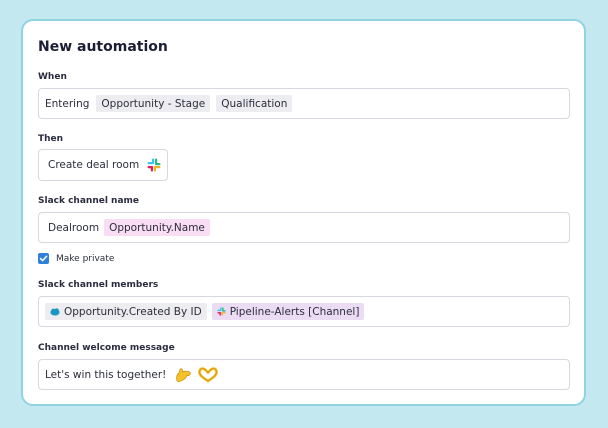 Image resolution: width=608 pixels, height=428 pixels. Describe the element at coordinates (98, 285) in the screenshot. I see `slack-channel-members-label: Slack channel members` at that location.